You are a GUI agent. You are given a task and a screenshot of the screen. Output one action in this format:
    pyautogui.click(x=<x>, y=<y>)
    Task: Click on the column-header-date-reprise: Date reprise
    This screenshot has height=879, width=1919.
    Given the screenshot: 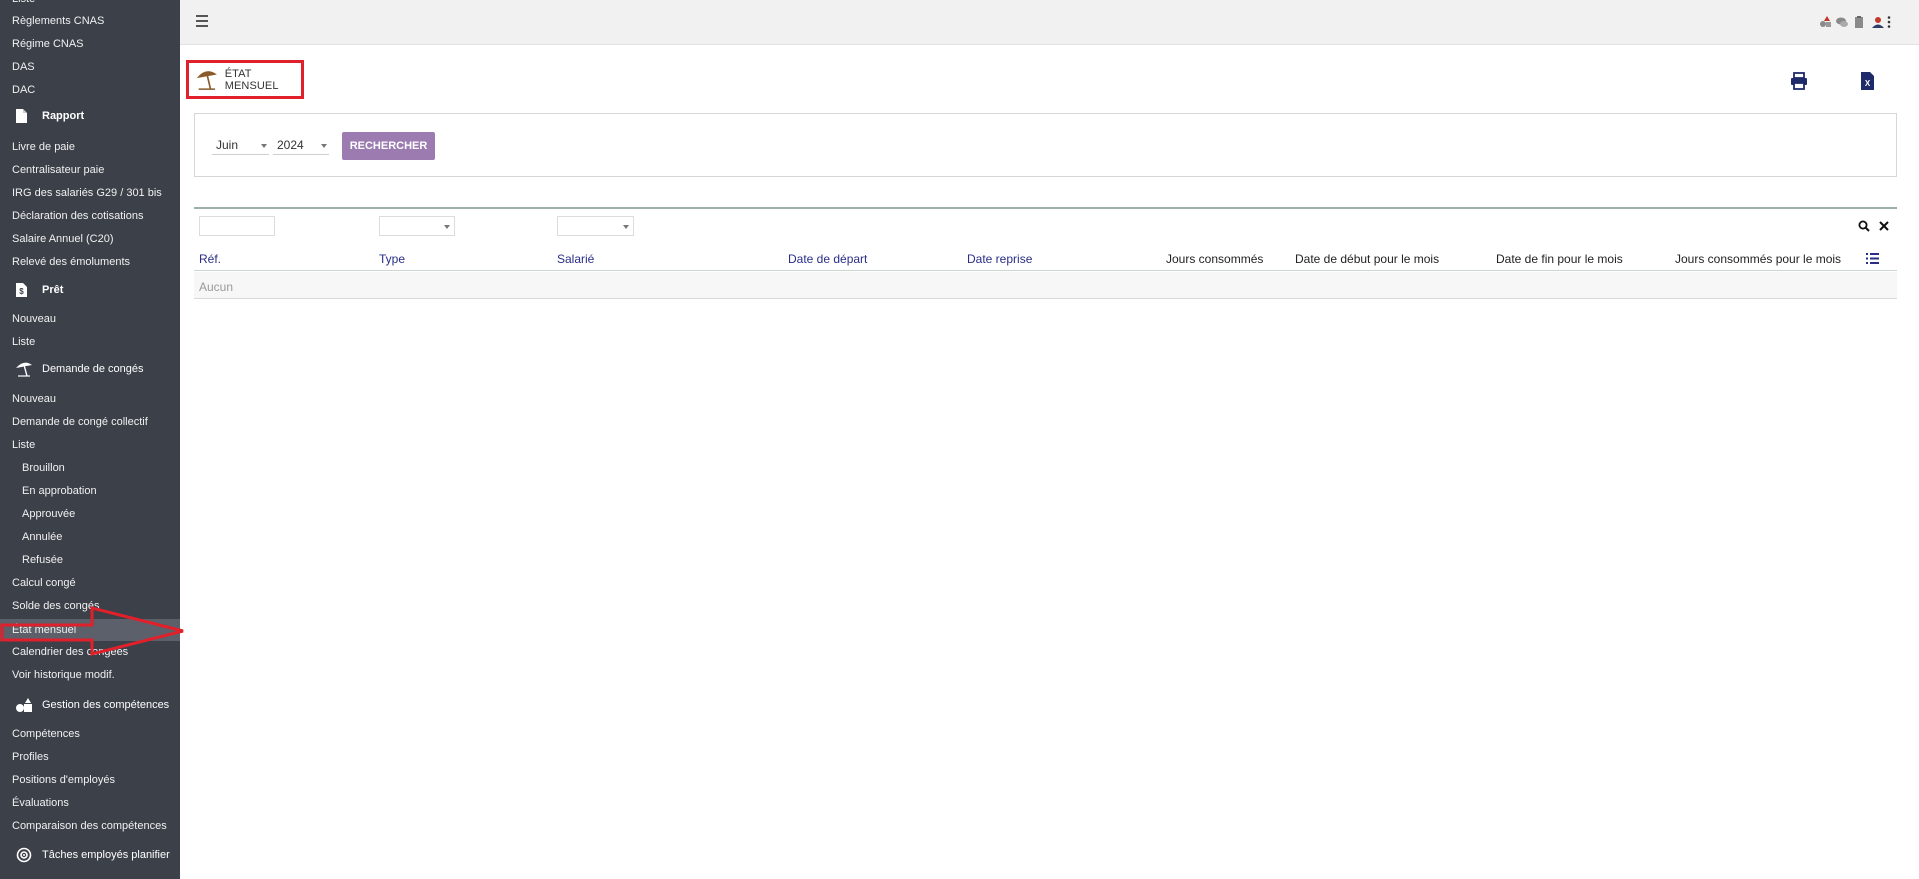 What is the action you would take?
    pyautogui.click(x=999, y=259)
    